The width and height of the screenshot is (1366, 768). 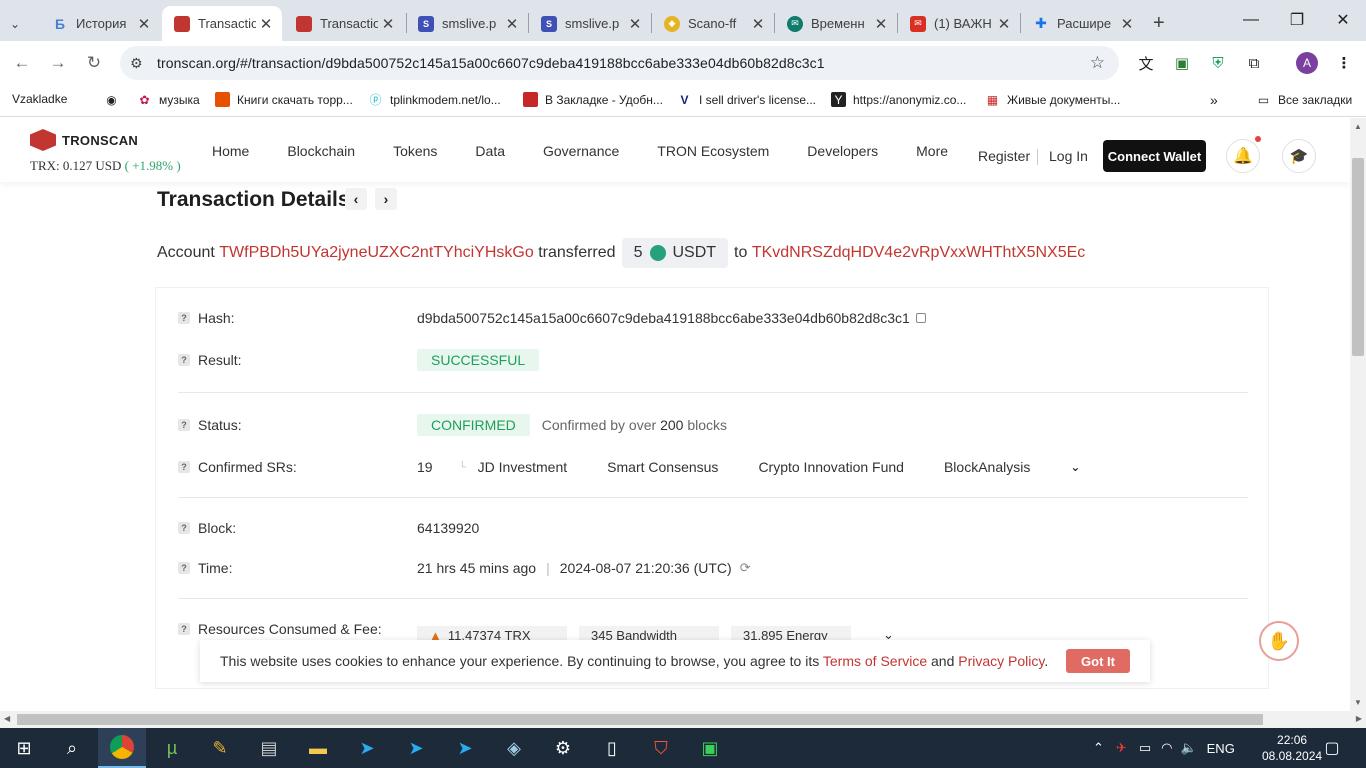 I want to click on scroll-thumb, so click(x=1358, y=257).